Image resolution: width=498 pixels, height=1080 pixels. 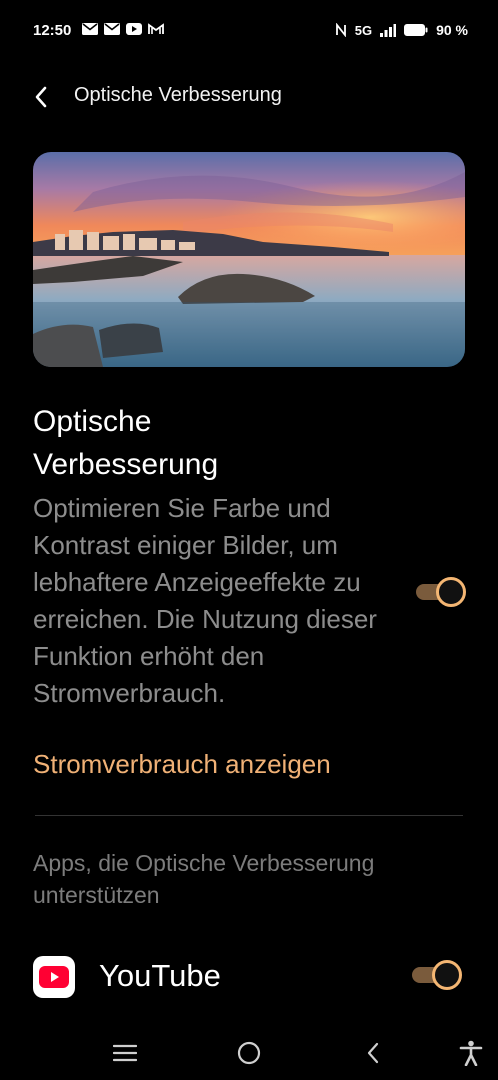 I want to click on navigation-bar, so click(x=249, y=1052).